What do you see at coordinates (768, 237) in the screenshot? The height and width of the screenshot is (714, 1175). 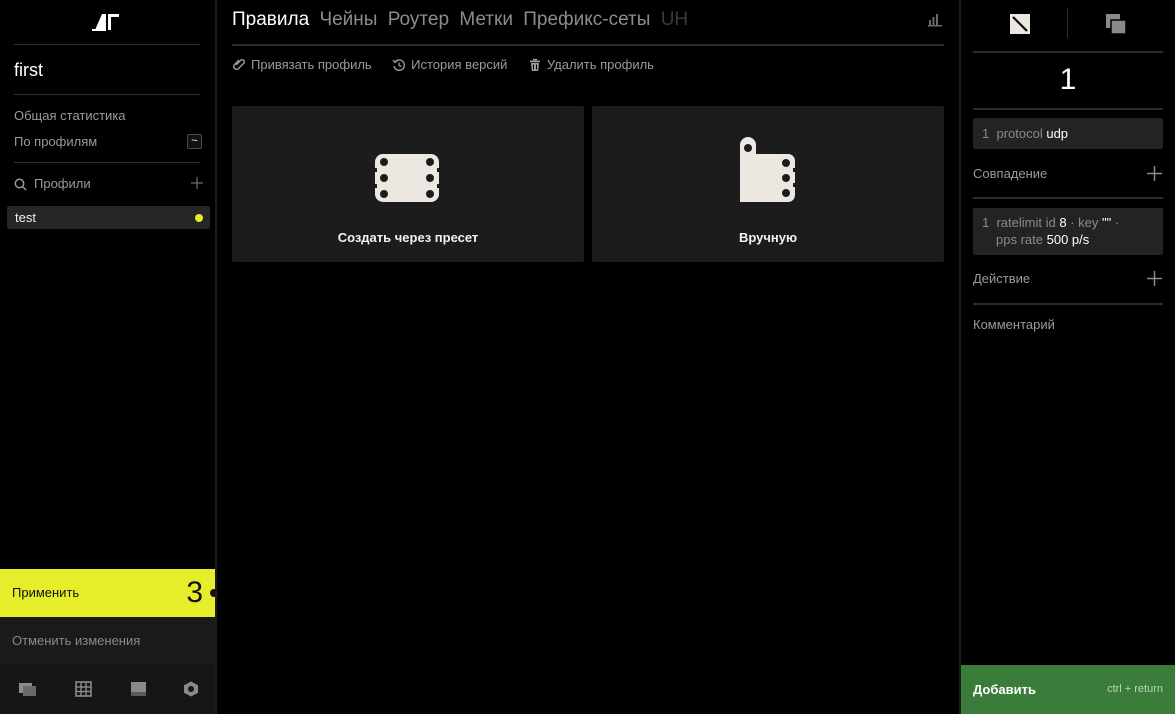 I see `card-label: Вручную` at bounding box center [768, 237].